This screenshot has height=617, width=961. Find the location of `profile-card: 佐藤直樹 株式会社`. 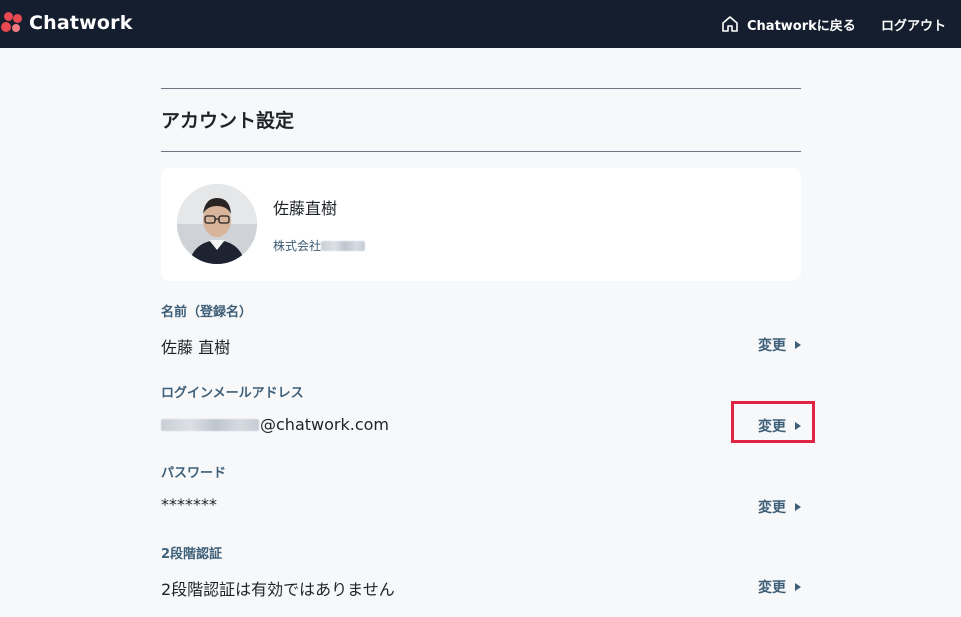

profile-card: 佐藤直樹 株式会社 is located at coordinates (481, 224).